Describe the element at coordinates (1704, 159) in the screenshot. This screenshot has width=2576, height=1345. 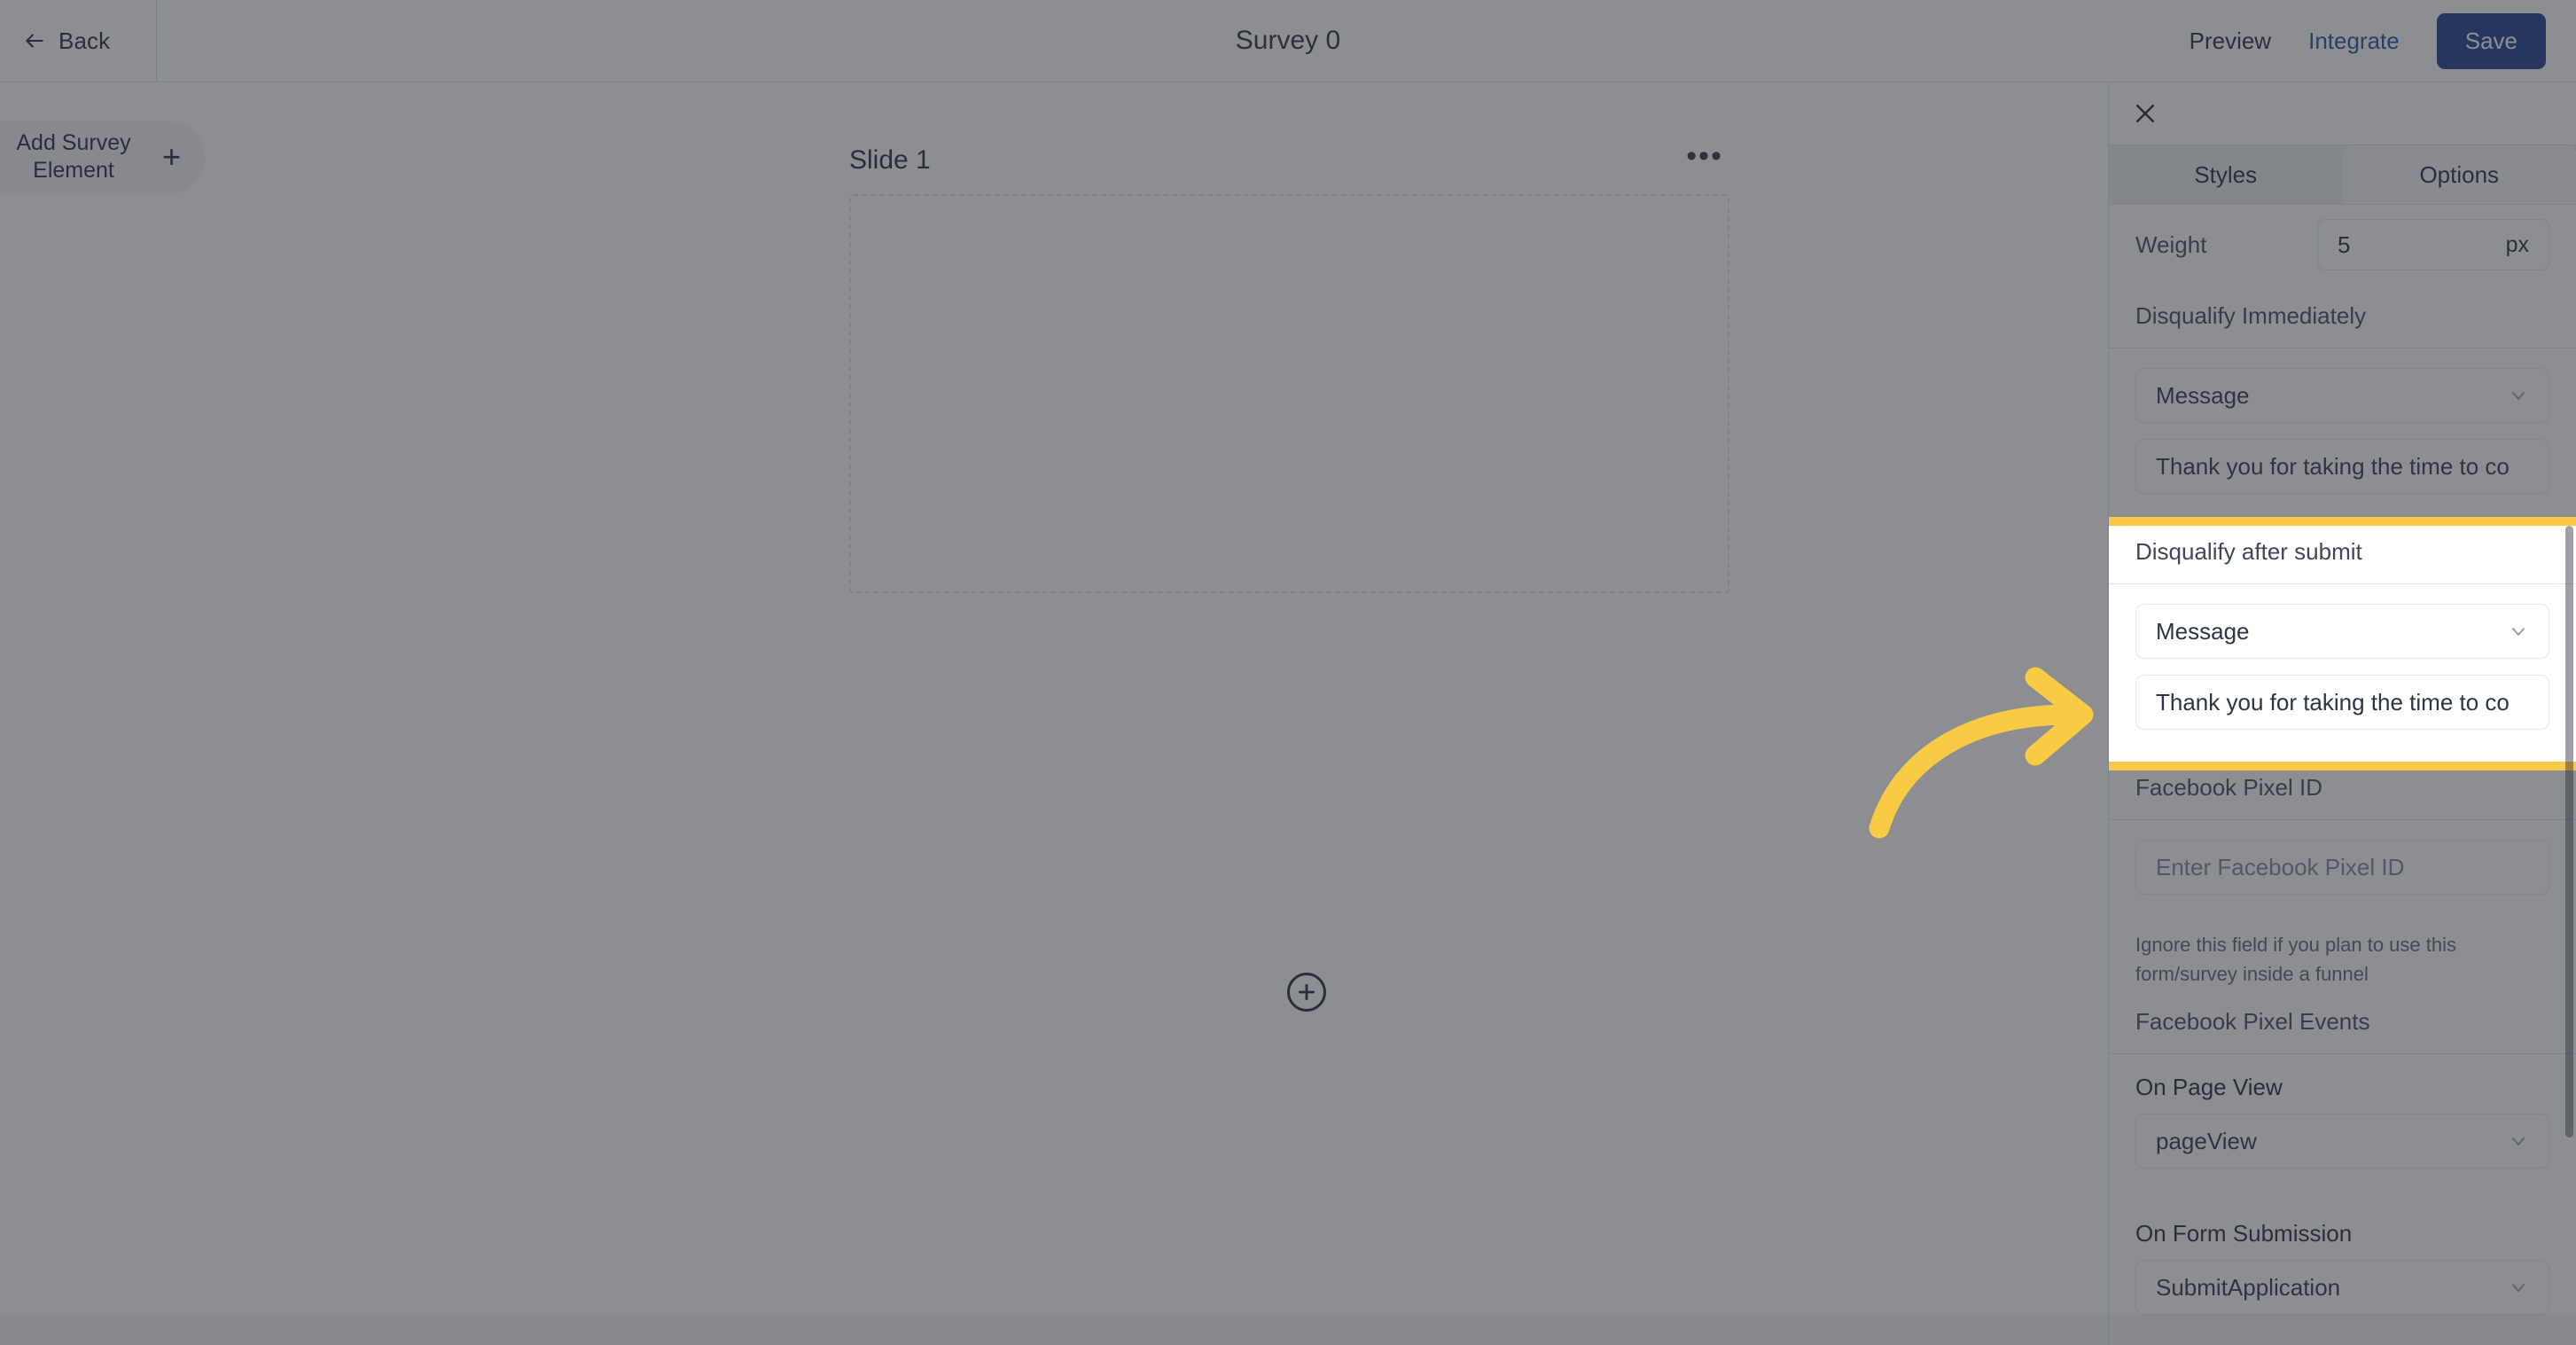
I see `slide-options-menu-icon: •••` at that location.